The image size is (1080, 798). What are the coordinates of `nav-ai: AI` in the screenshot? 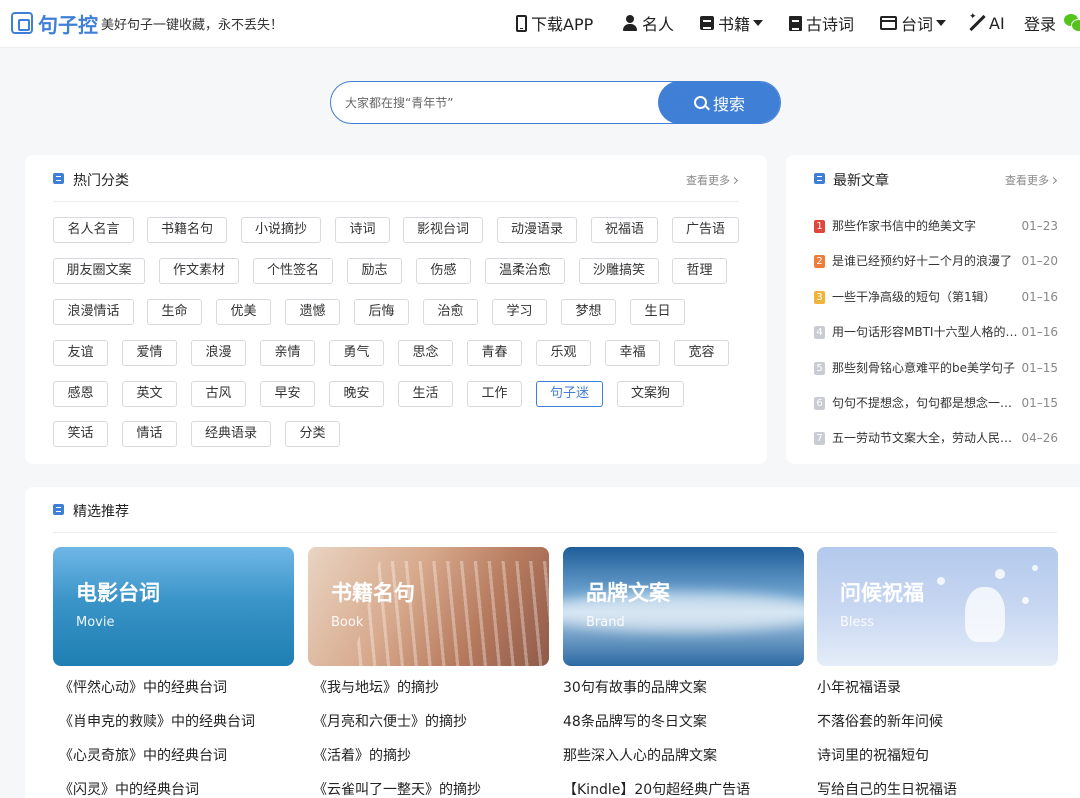 It's located at (987, 23).